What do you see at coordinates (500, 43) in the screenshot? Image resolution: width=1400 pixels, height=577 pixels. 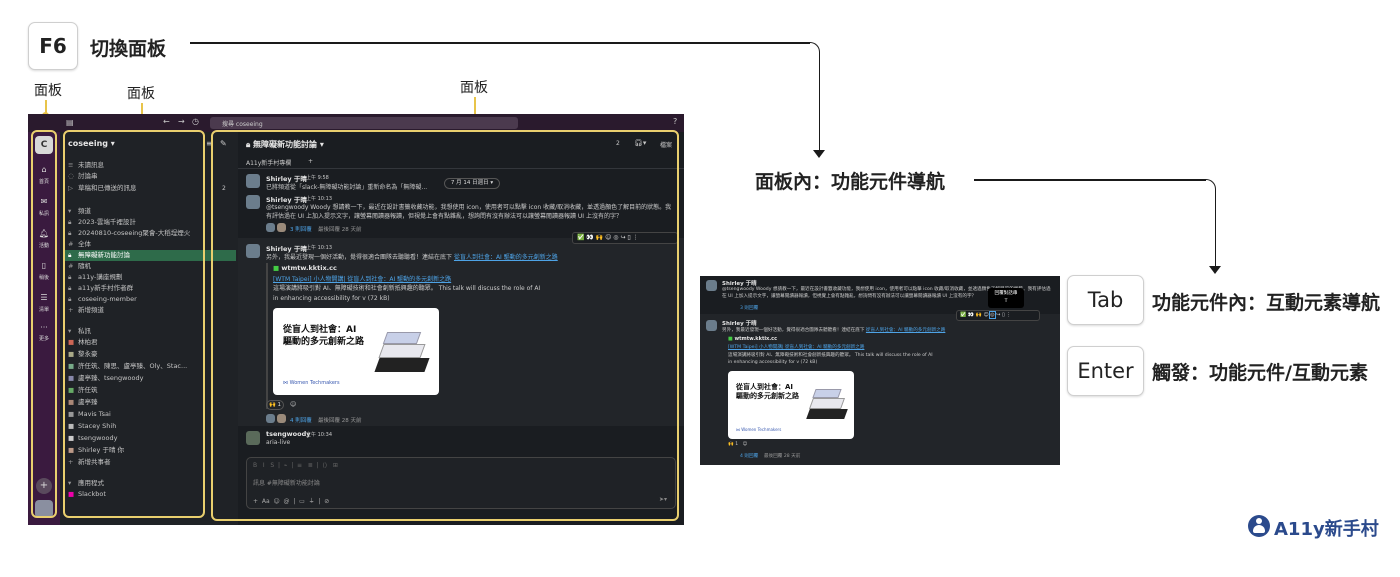 I see `arrow-switch-horizontal` at bounding box center [500, 43].